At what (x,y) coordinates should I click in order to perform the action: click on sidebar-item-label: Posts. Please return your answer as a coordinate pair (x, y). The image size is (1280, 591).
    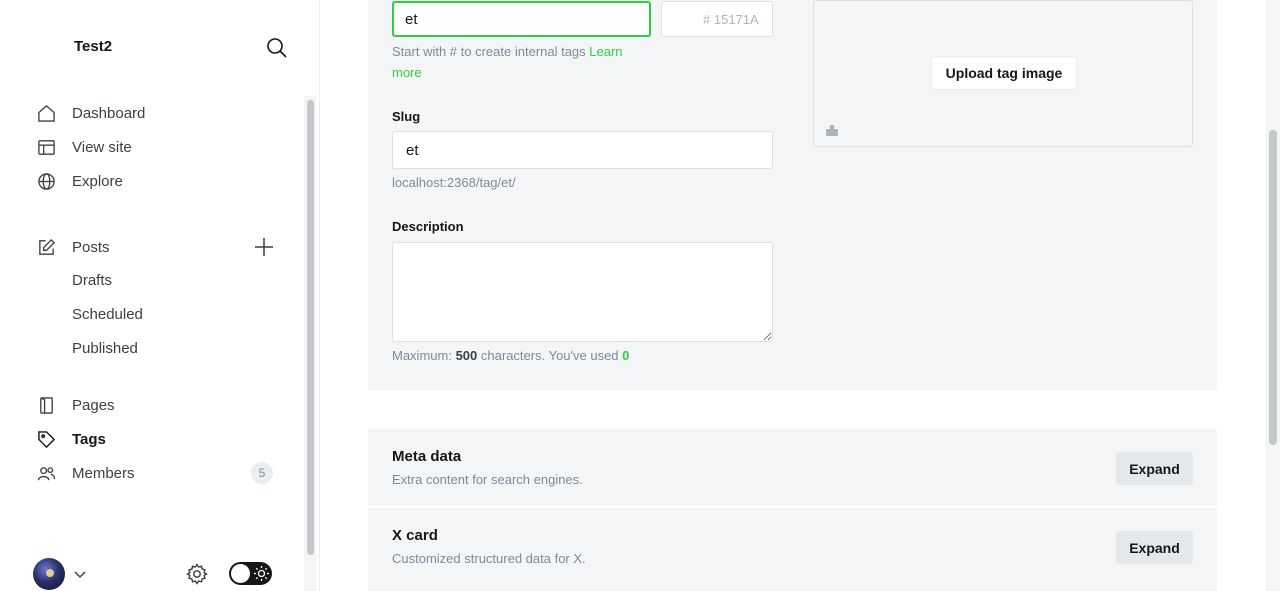
    Looking at the image, I should click on (91, 247).